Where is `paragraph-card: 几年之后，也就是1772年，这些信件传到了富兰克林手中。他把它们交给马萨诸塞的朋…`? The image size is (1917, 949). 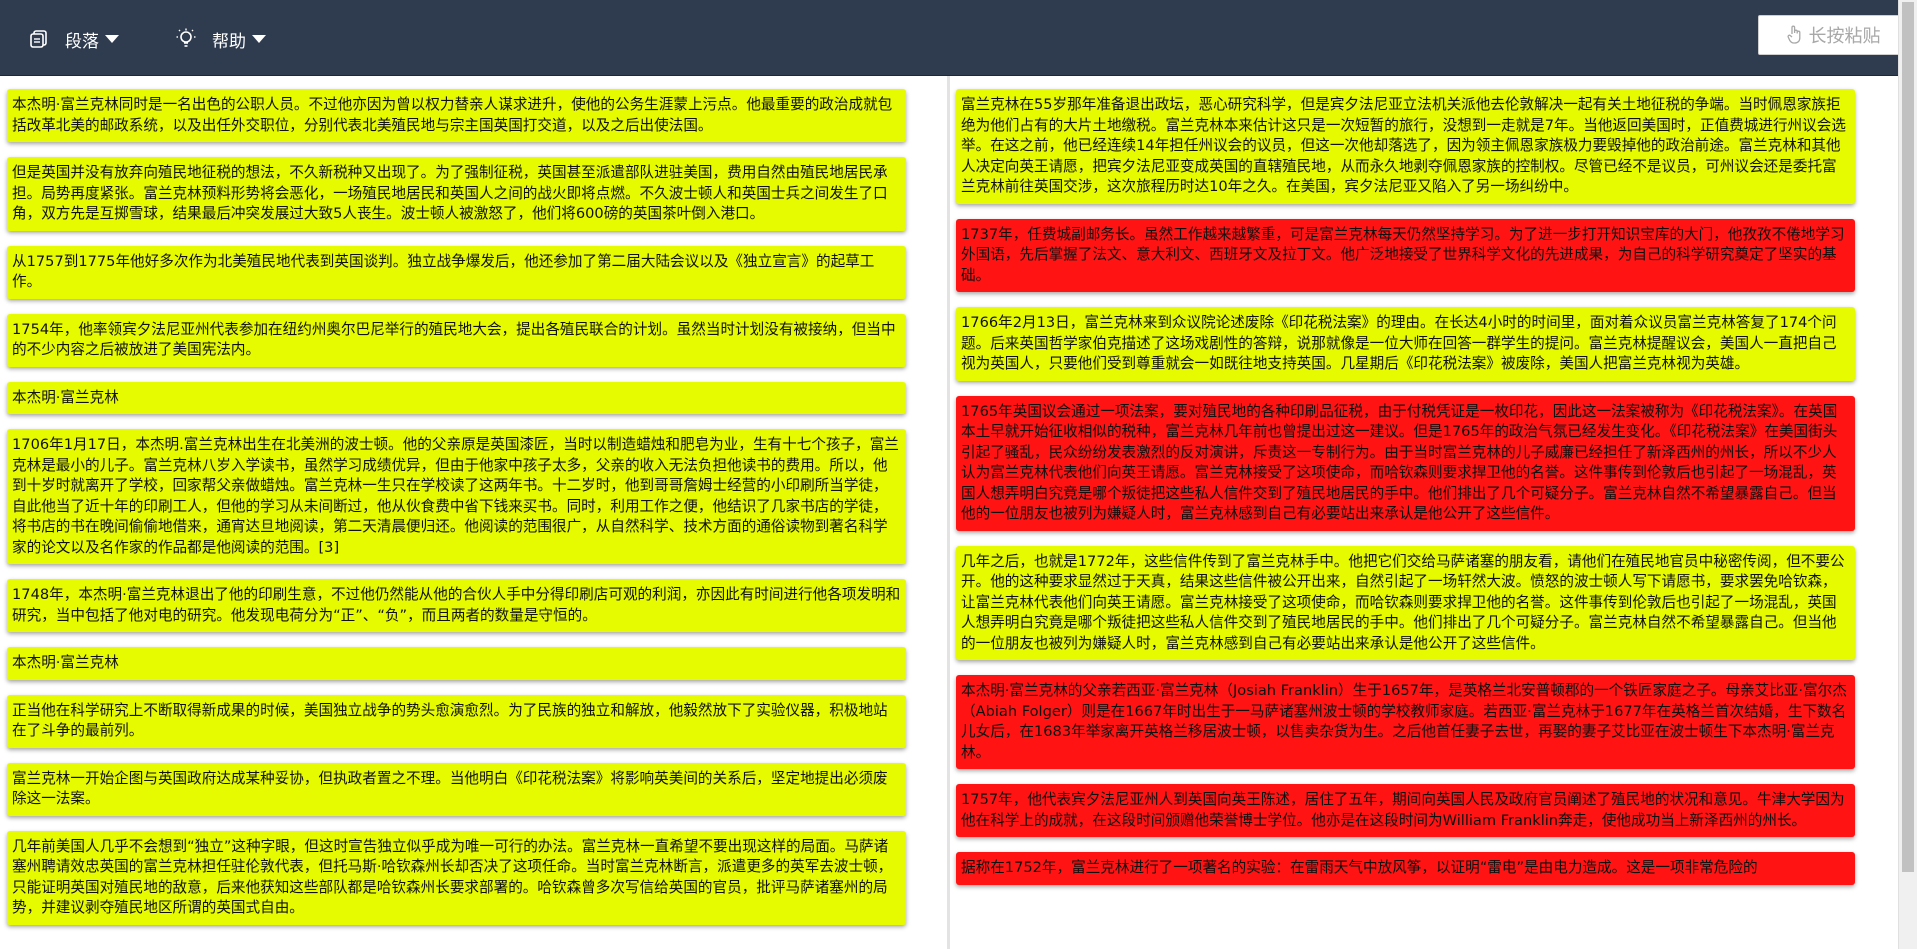
paragraph-card: 几年之后，也就是1772年，这些信件传到了富兰克林手中。他把它们交给马萨诸塞的朋… is located at coordinates (1405, 602).